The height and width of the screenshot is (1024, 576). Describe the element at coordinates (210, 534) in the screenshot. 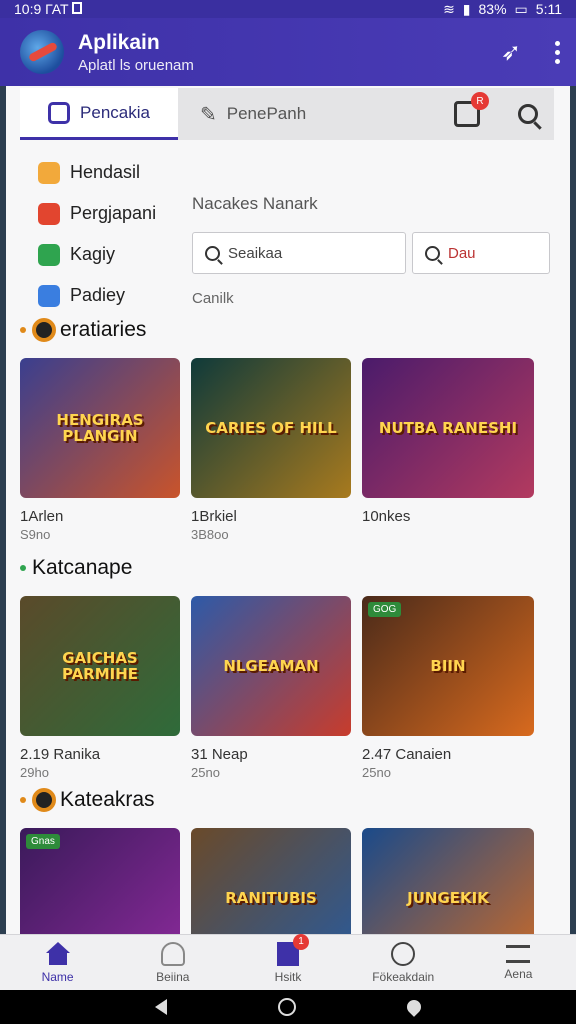

I see `game-subtitle: 3B8oo` at that location.